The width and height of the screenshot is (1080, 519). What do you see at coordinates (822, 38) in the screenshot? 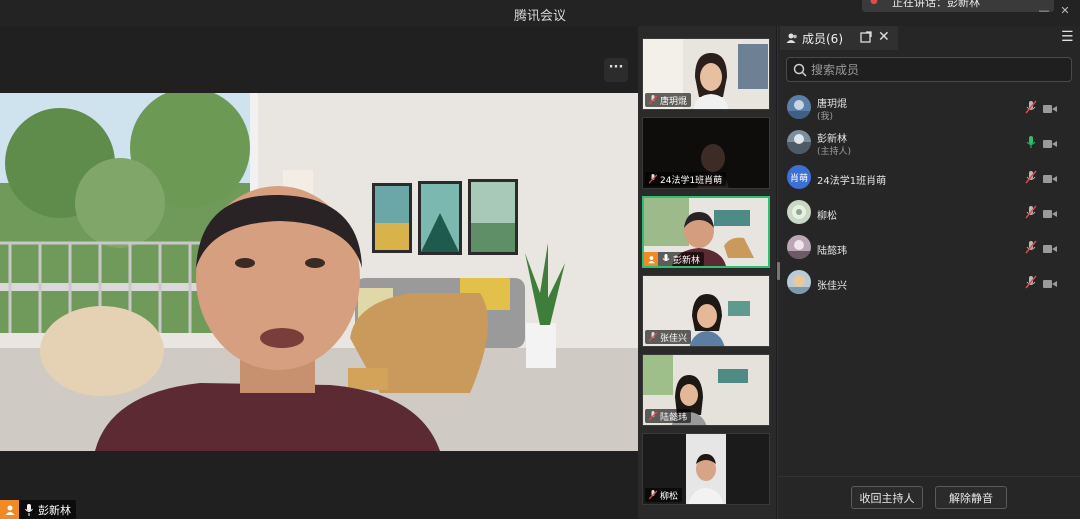
I see `tab-members-label: 成员(6)` at bounding box center [822, 38].